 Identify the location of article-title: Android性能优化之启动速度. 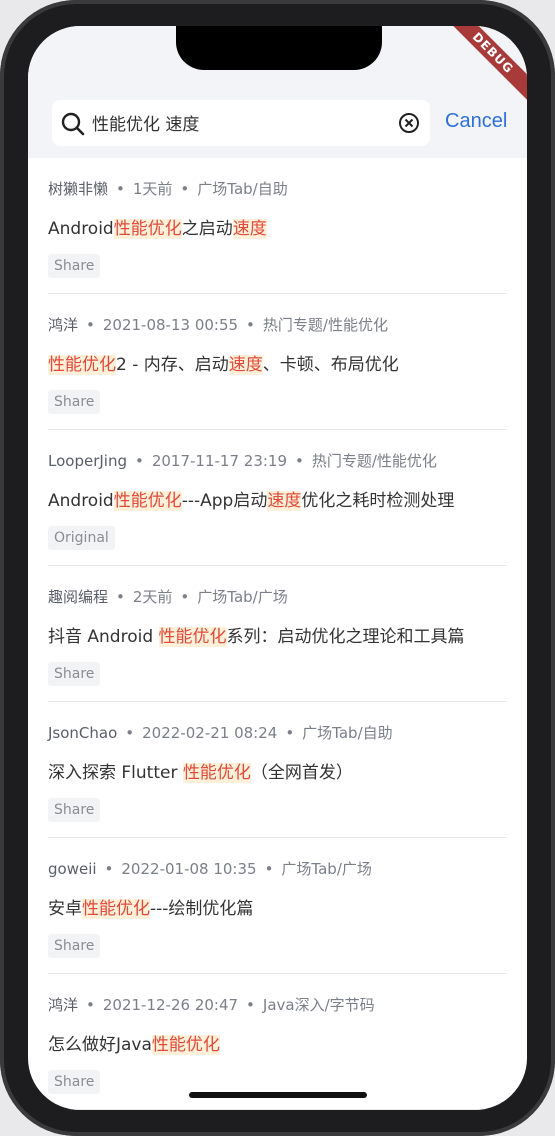
(157, 226).